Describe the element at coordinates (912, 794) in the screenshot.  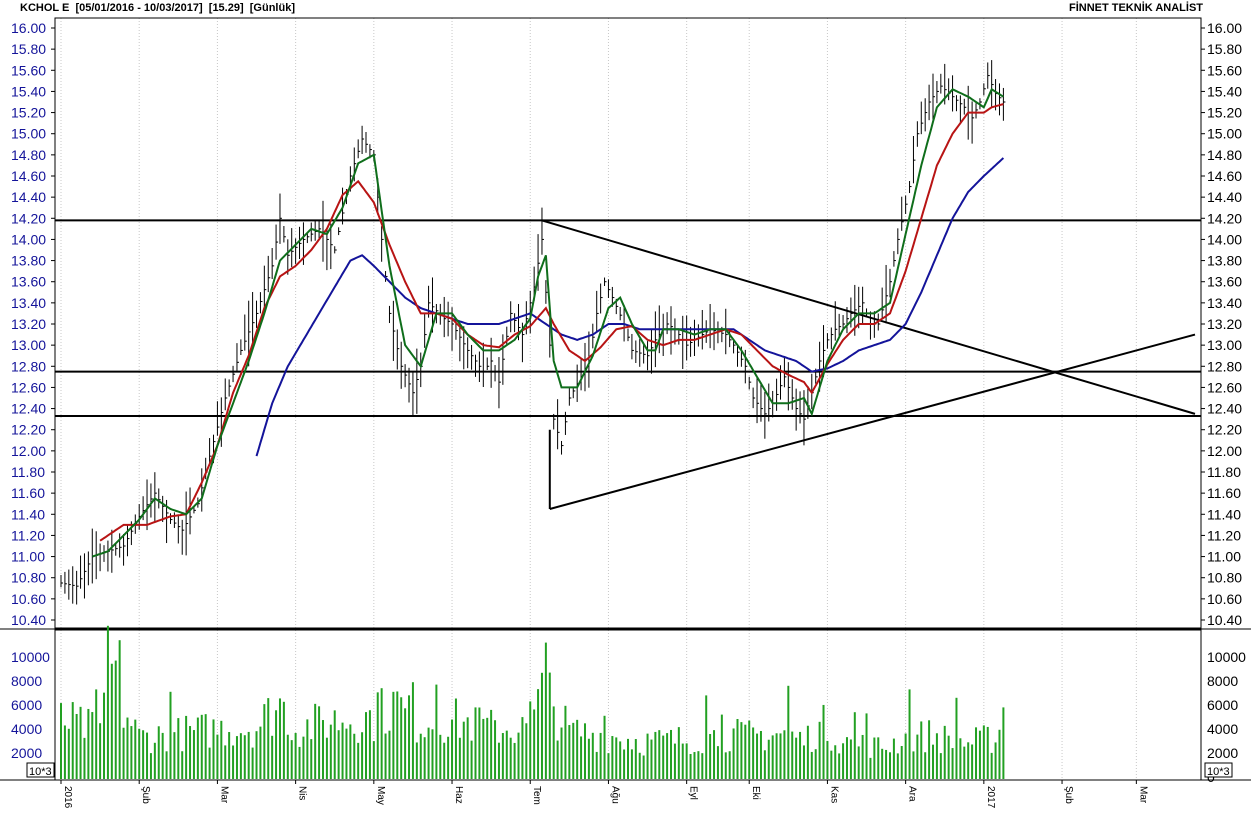
I see `x-tick-label: Ara` at that location.